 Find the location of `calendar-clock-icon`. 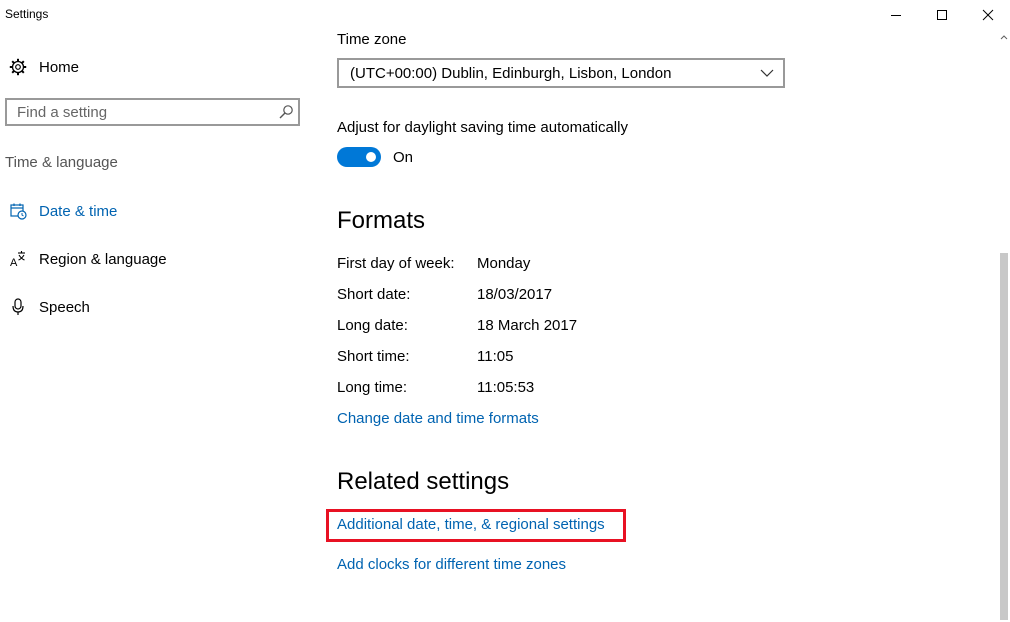

calendar-clock-icon is located at coordinates (18, 211).